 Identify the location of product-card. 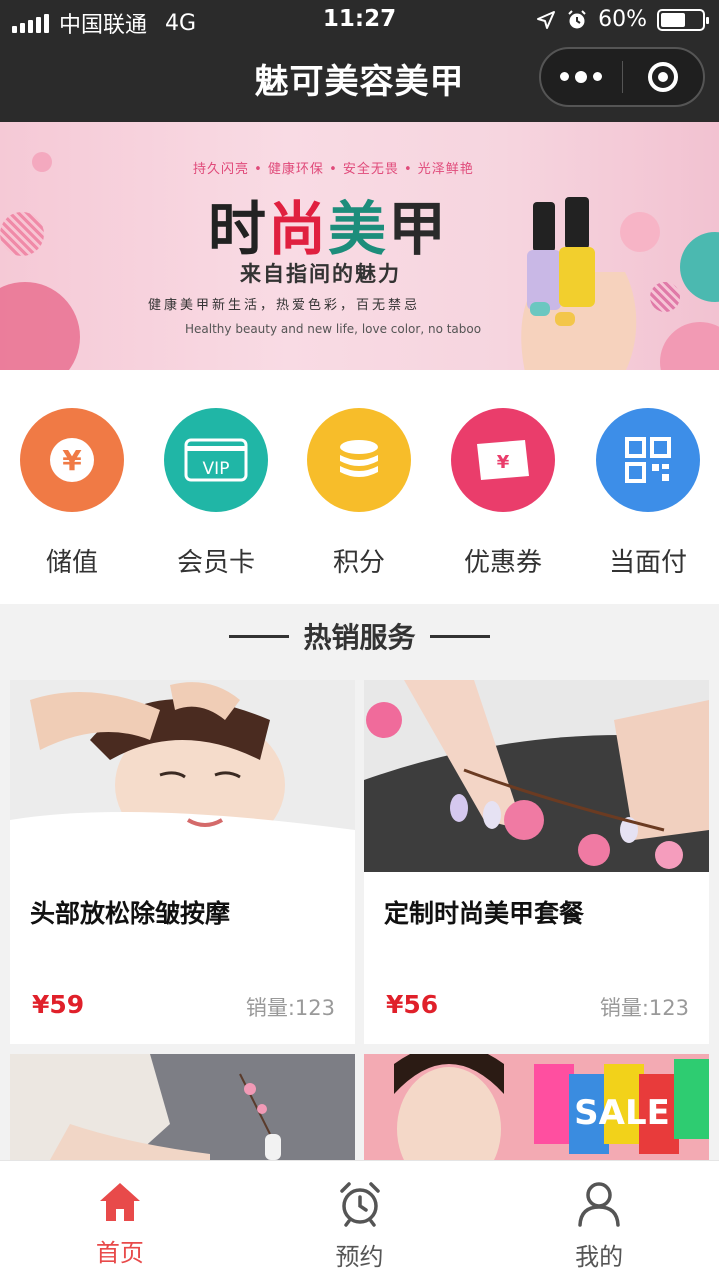
(182, 1107).